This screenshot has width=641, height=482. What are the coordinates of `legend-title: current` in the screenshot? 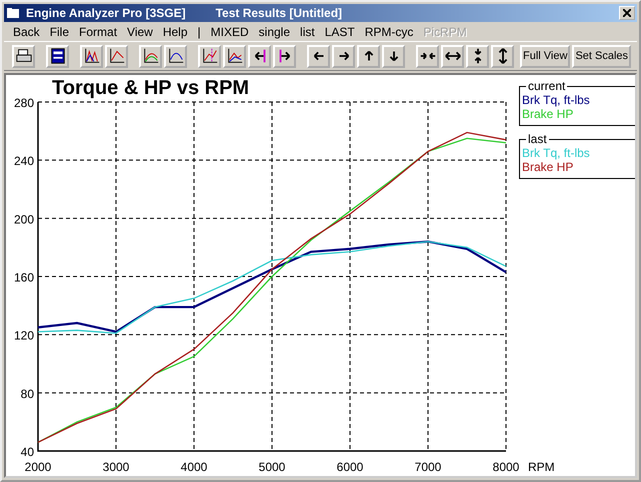 It's located at (546, 86).